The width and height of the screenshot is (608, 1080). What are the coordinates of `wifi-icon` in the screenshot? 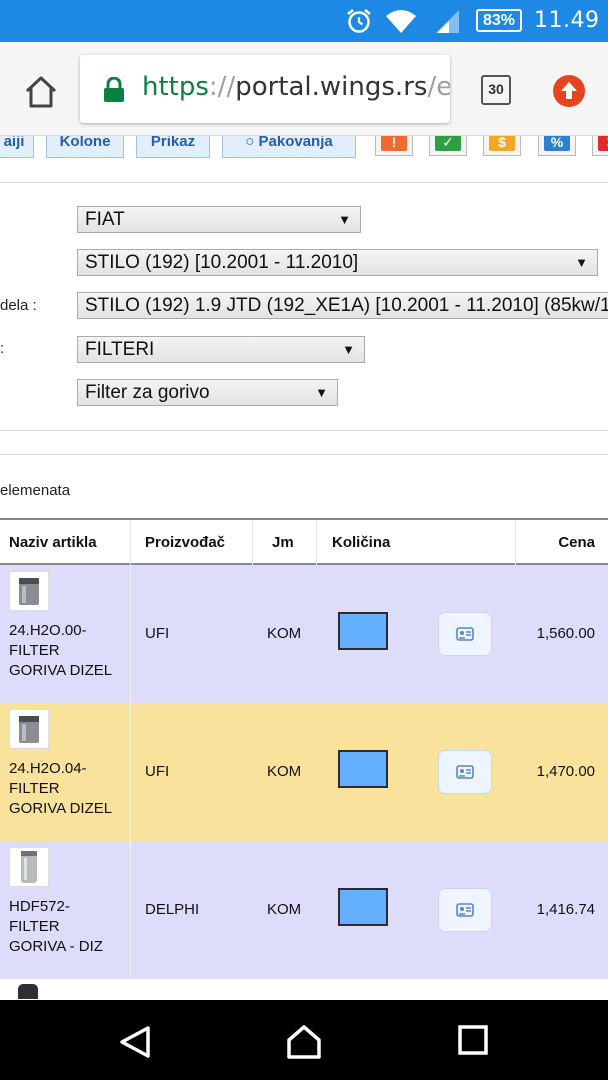 It's located at (401, 21).